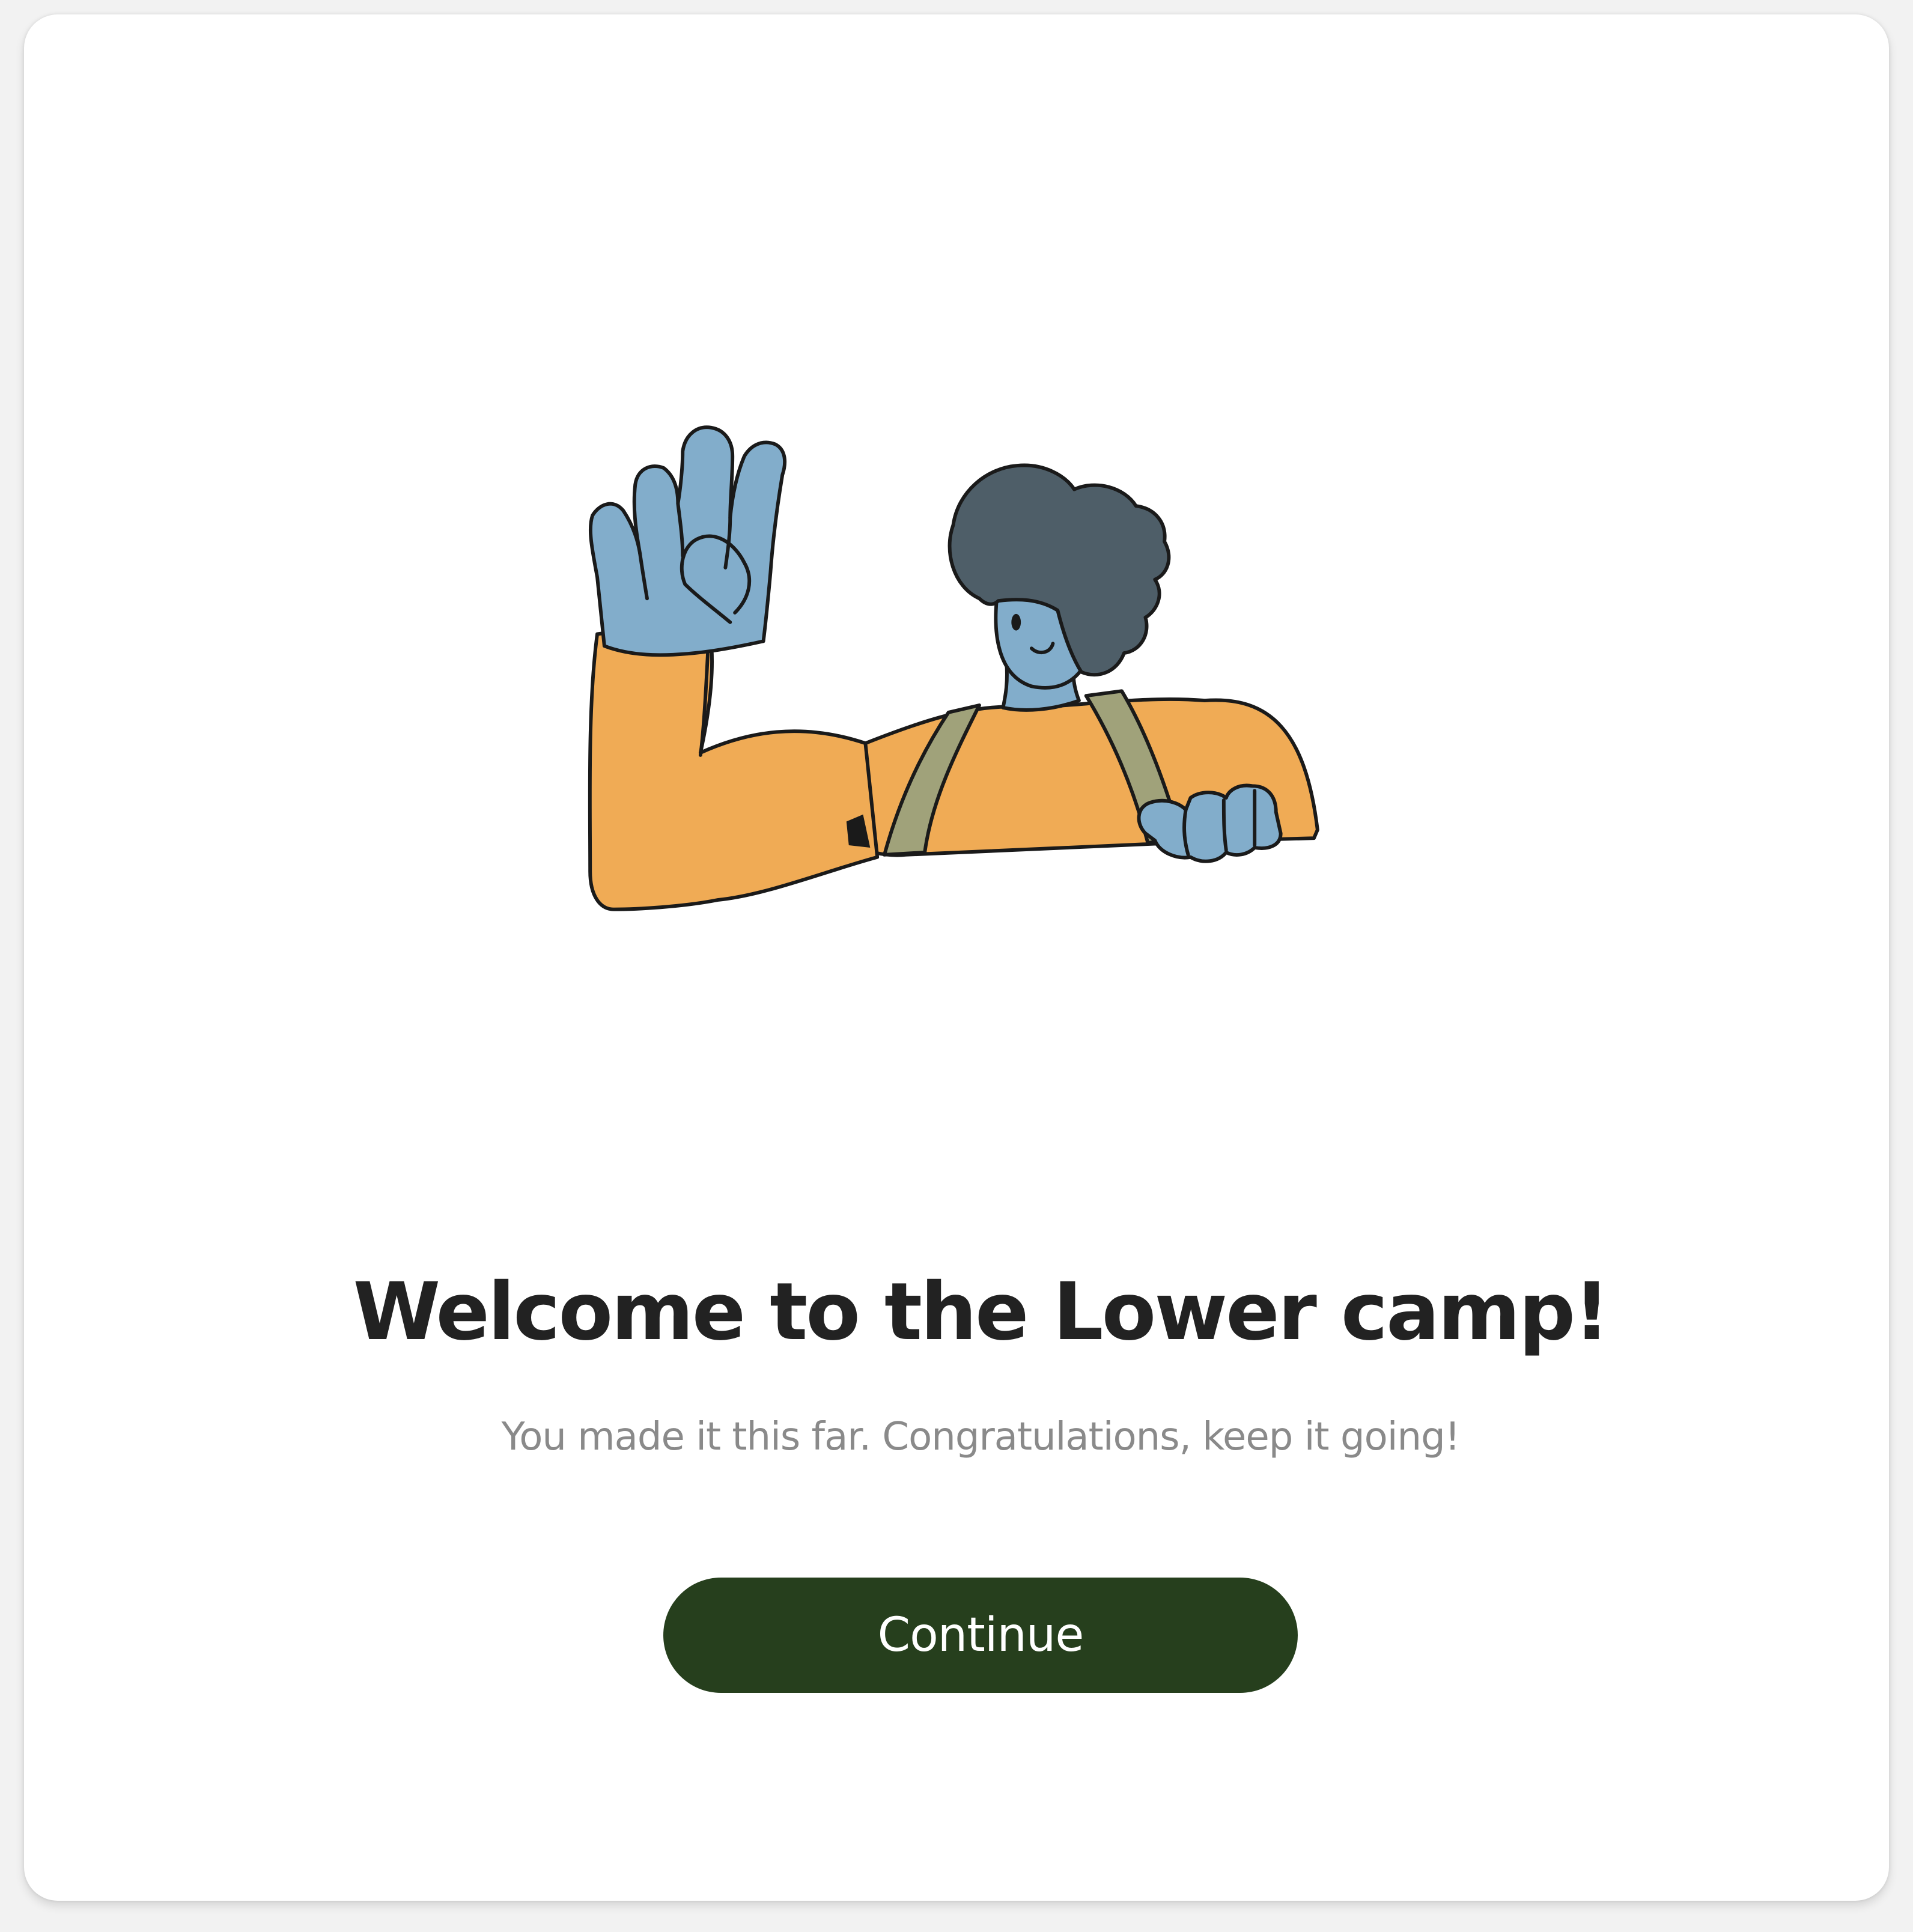 The height and width of the screenshot is (1932, 1913). Describe the element at coordinates (734, 760) in the screenshot. I see `shirt-sleeve` at that location.